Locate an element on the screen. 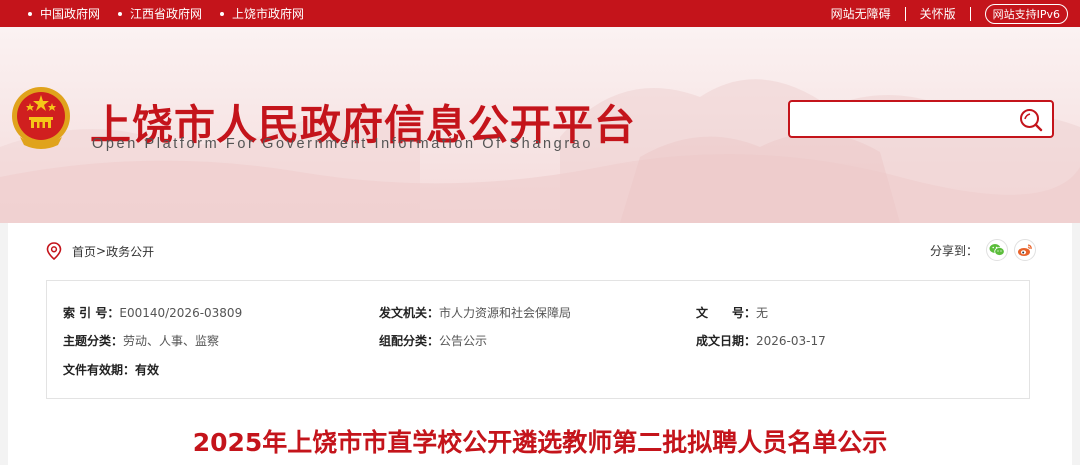 The image size is (1080, 465). meta-date-label: 成文日期： is located at coordinates (726, 341).